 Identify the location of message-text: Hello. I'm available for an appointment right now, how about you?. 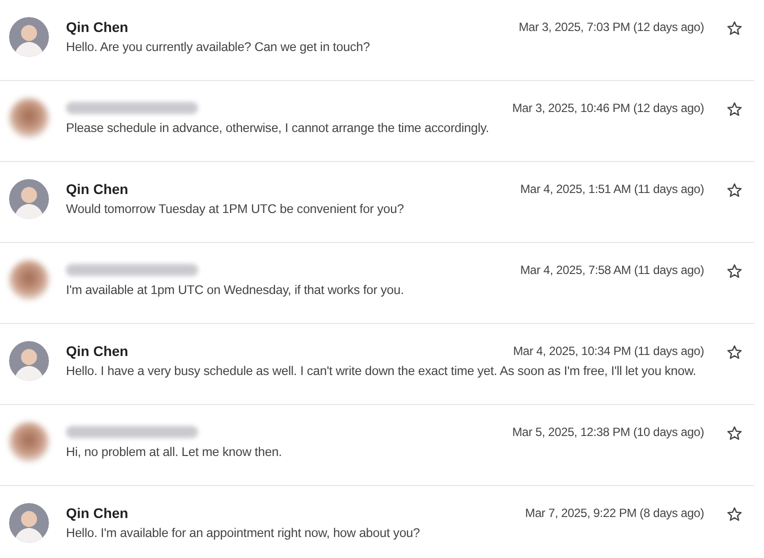
(243, 533).